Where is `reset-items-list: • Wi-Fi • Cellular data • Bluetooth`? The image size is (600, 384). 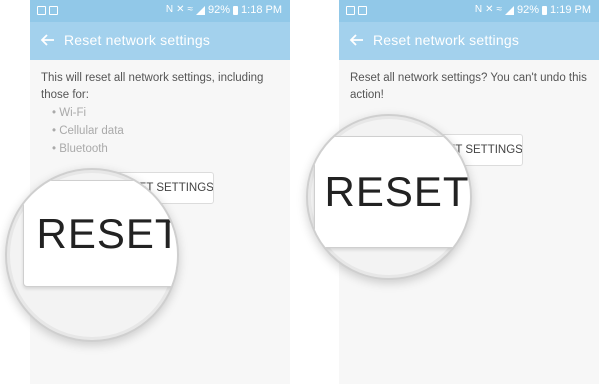
reset-items-list: • Wi-Fi • Cellular data • Bluetooth is located at coordinates (88, 131).